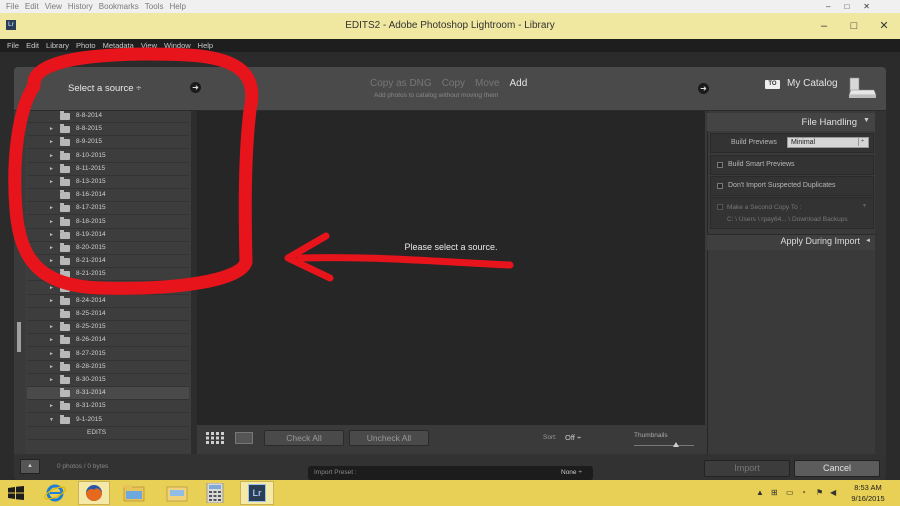 The image size is (900, 506). What do you see at coordinates (108, 156) in the screenshot?
I see `folder-row: ► 8-10-2015` at bounding box center [108, 156].